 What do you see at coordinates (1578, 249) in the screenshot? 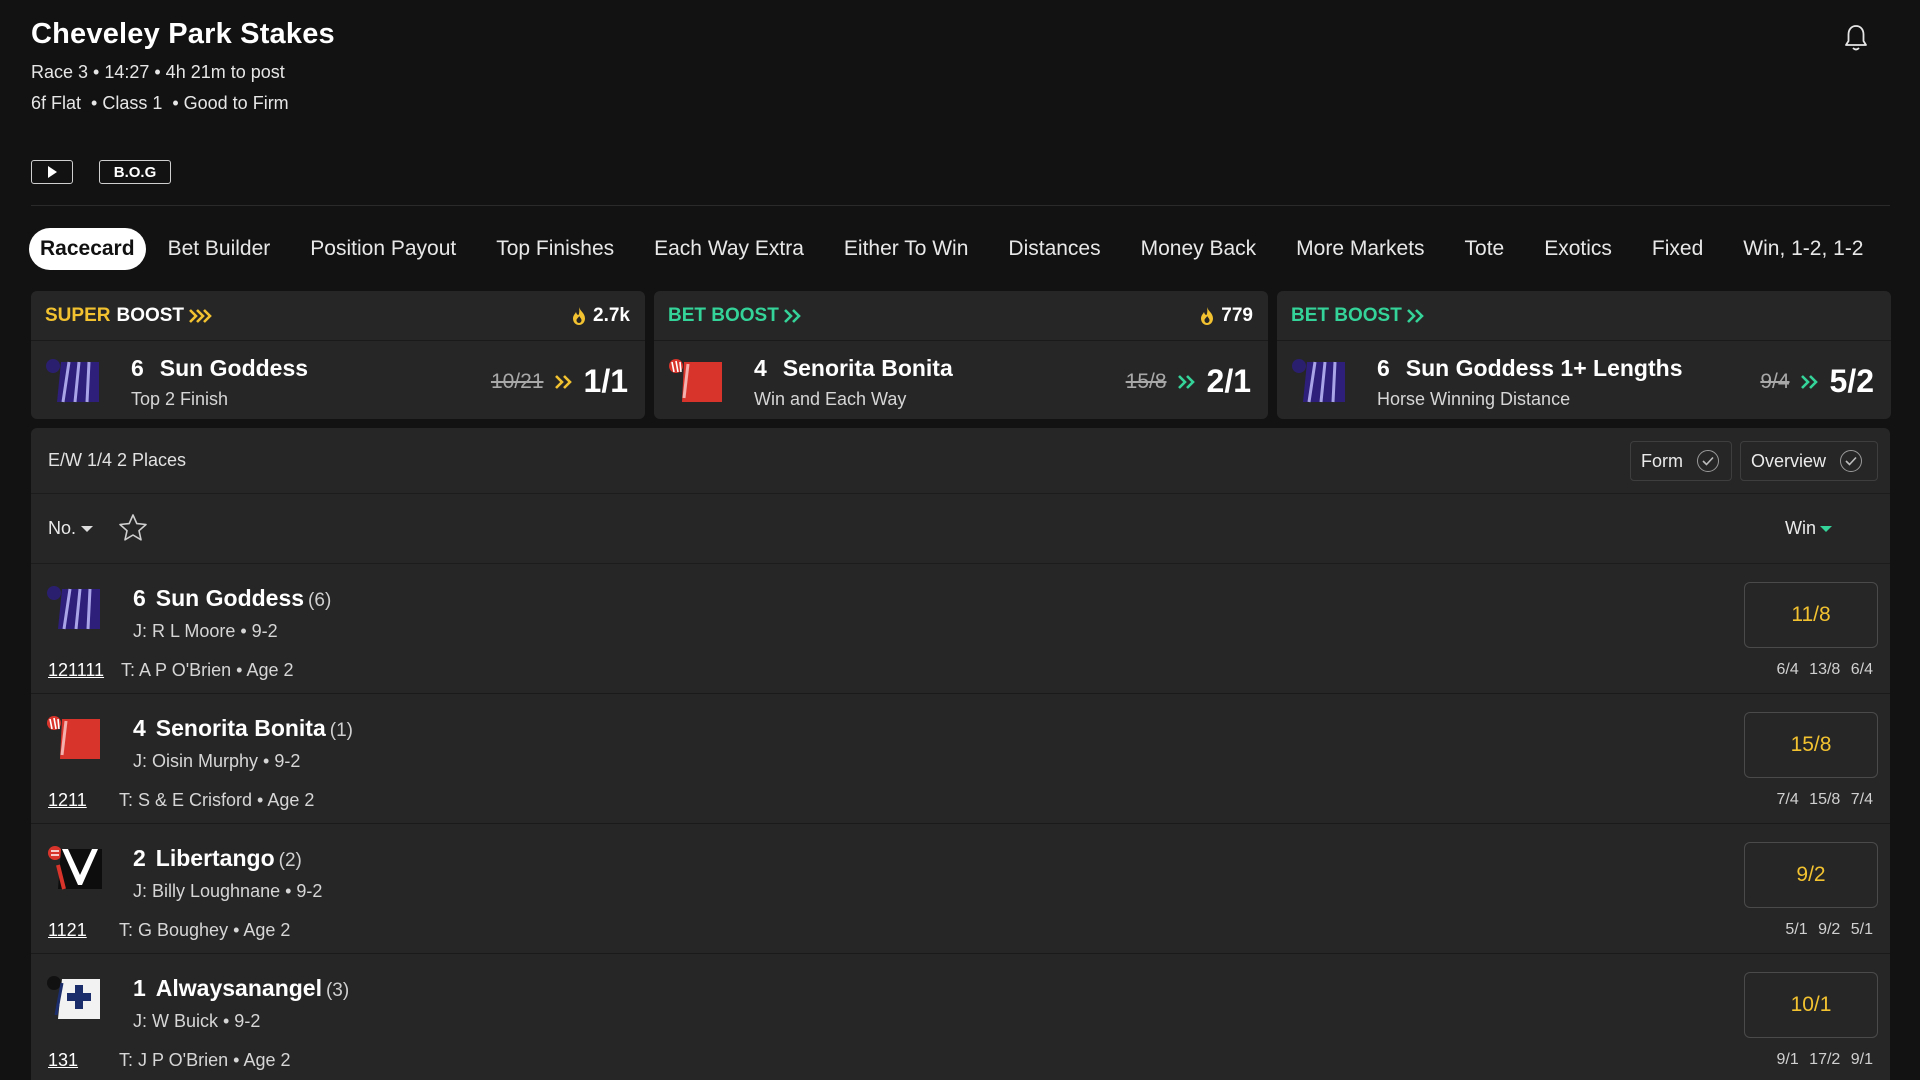
I see `tab-exotics: Exotics` at bounding box center [1578, 249].